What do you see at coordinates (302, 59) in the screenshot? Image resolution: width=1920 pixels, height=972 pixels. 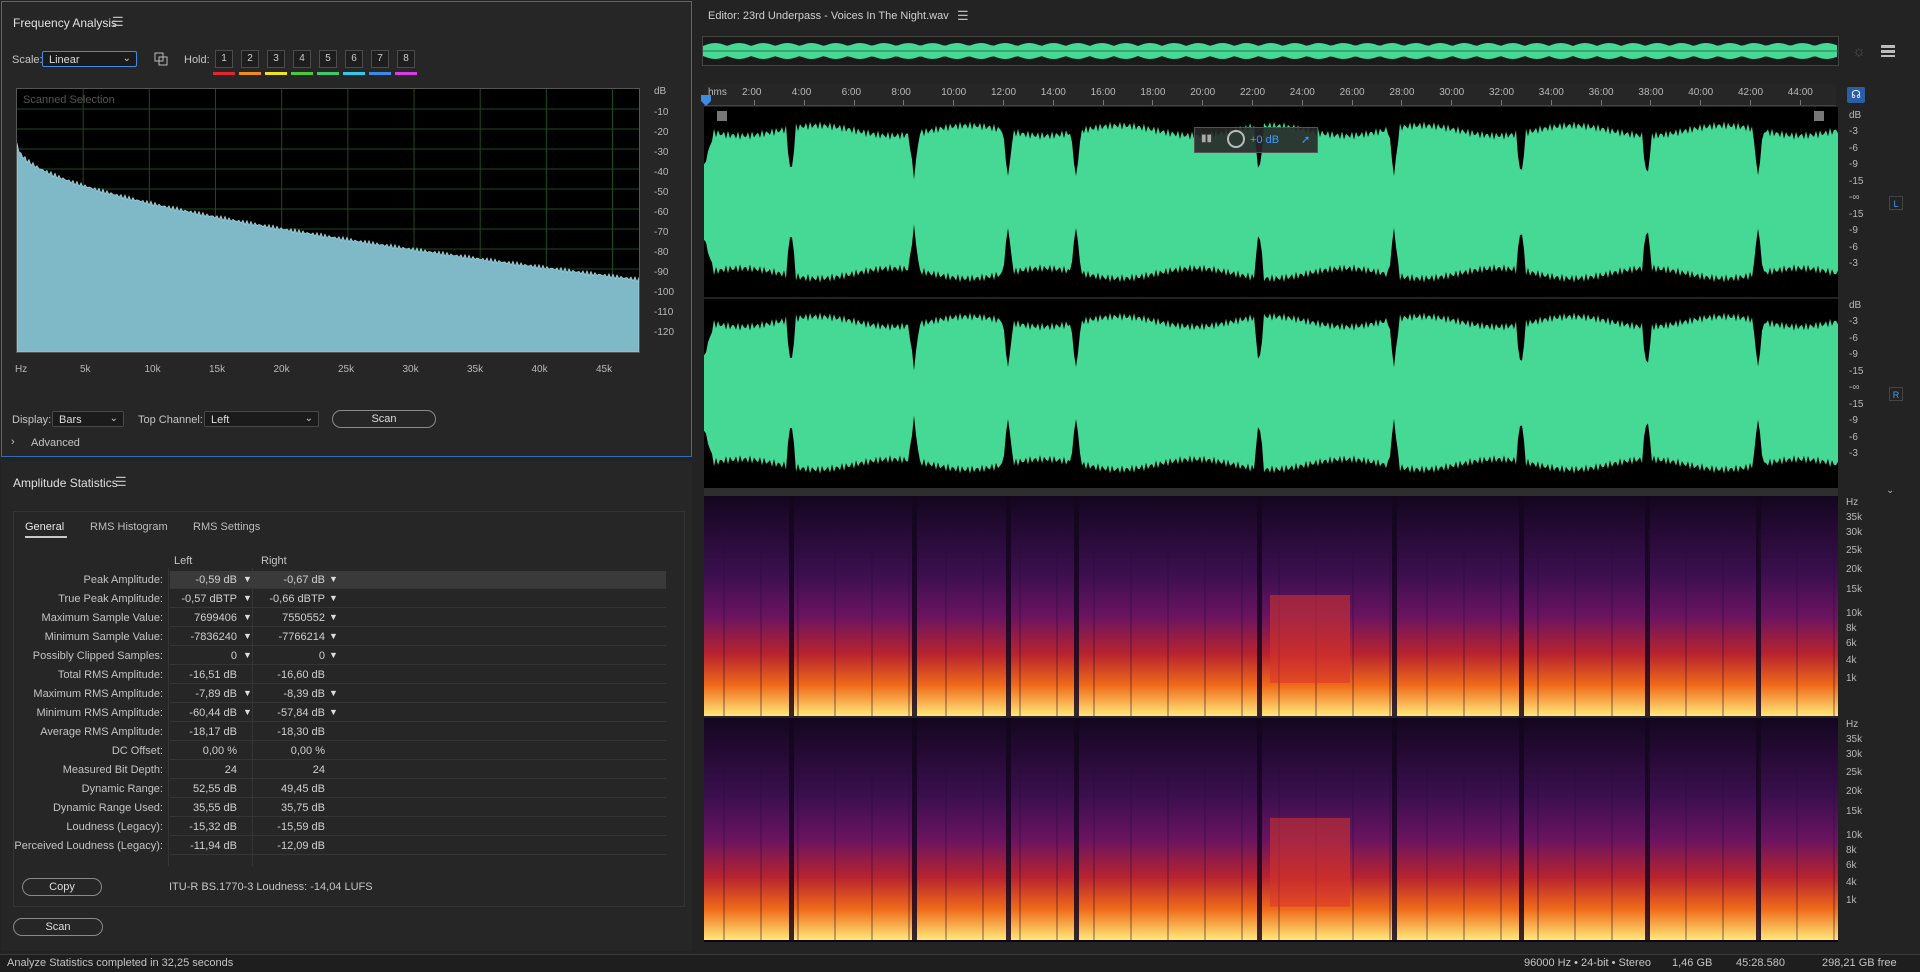 I see `hold-button-4: 4` at bounding box center [302, 59].